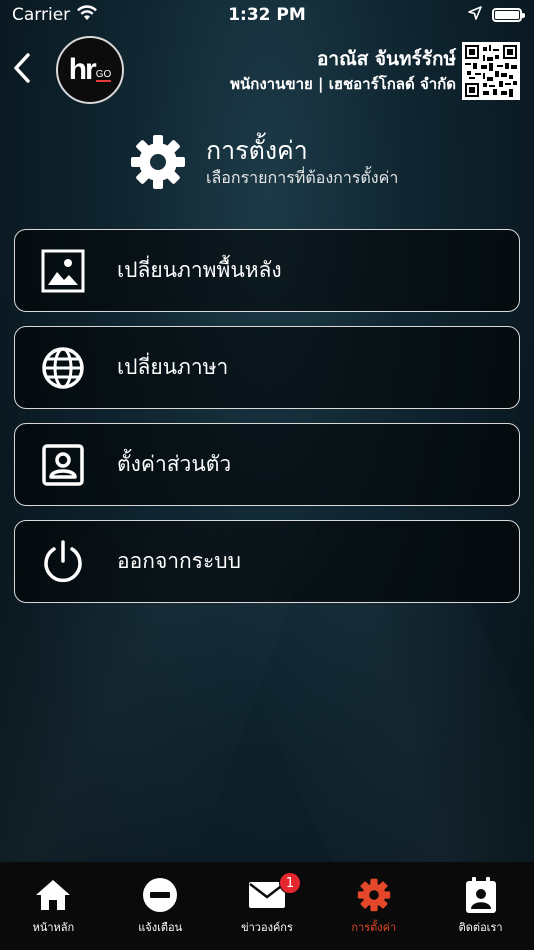 The width and height of the screenshot is (534, 950). Describe the element at coordinates (267, 367) in the screenshot. I see `menu-item-change-language: เปลี่ยนภาษา` at that location.